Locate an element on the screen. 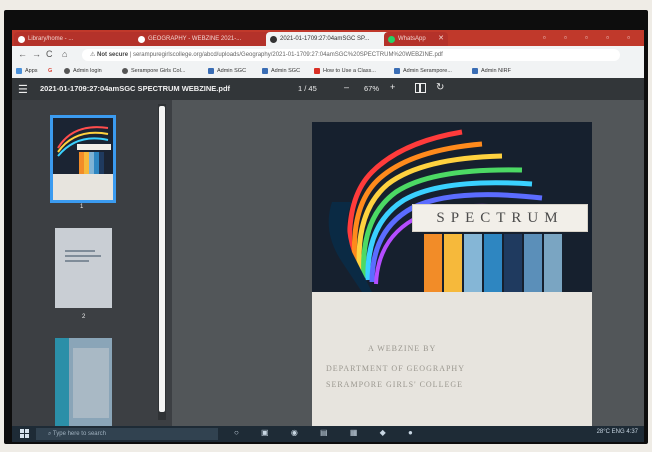 The height and width of the screenshot is (452, 652). security-label: Not secure is located at coordinates (113, 55).